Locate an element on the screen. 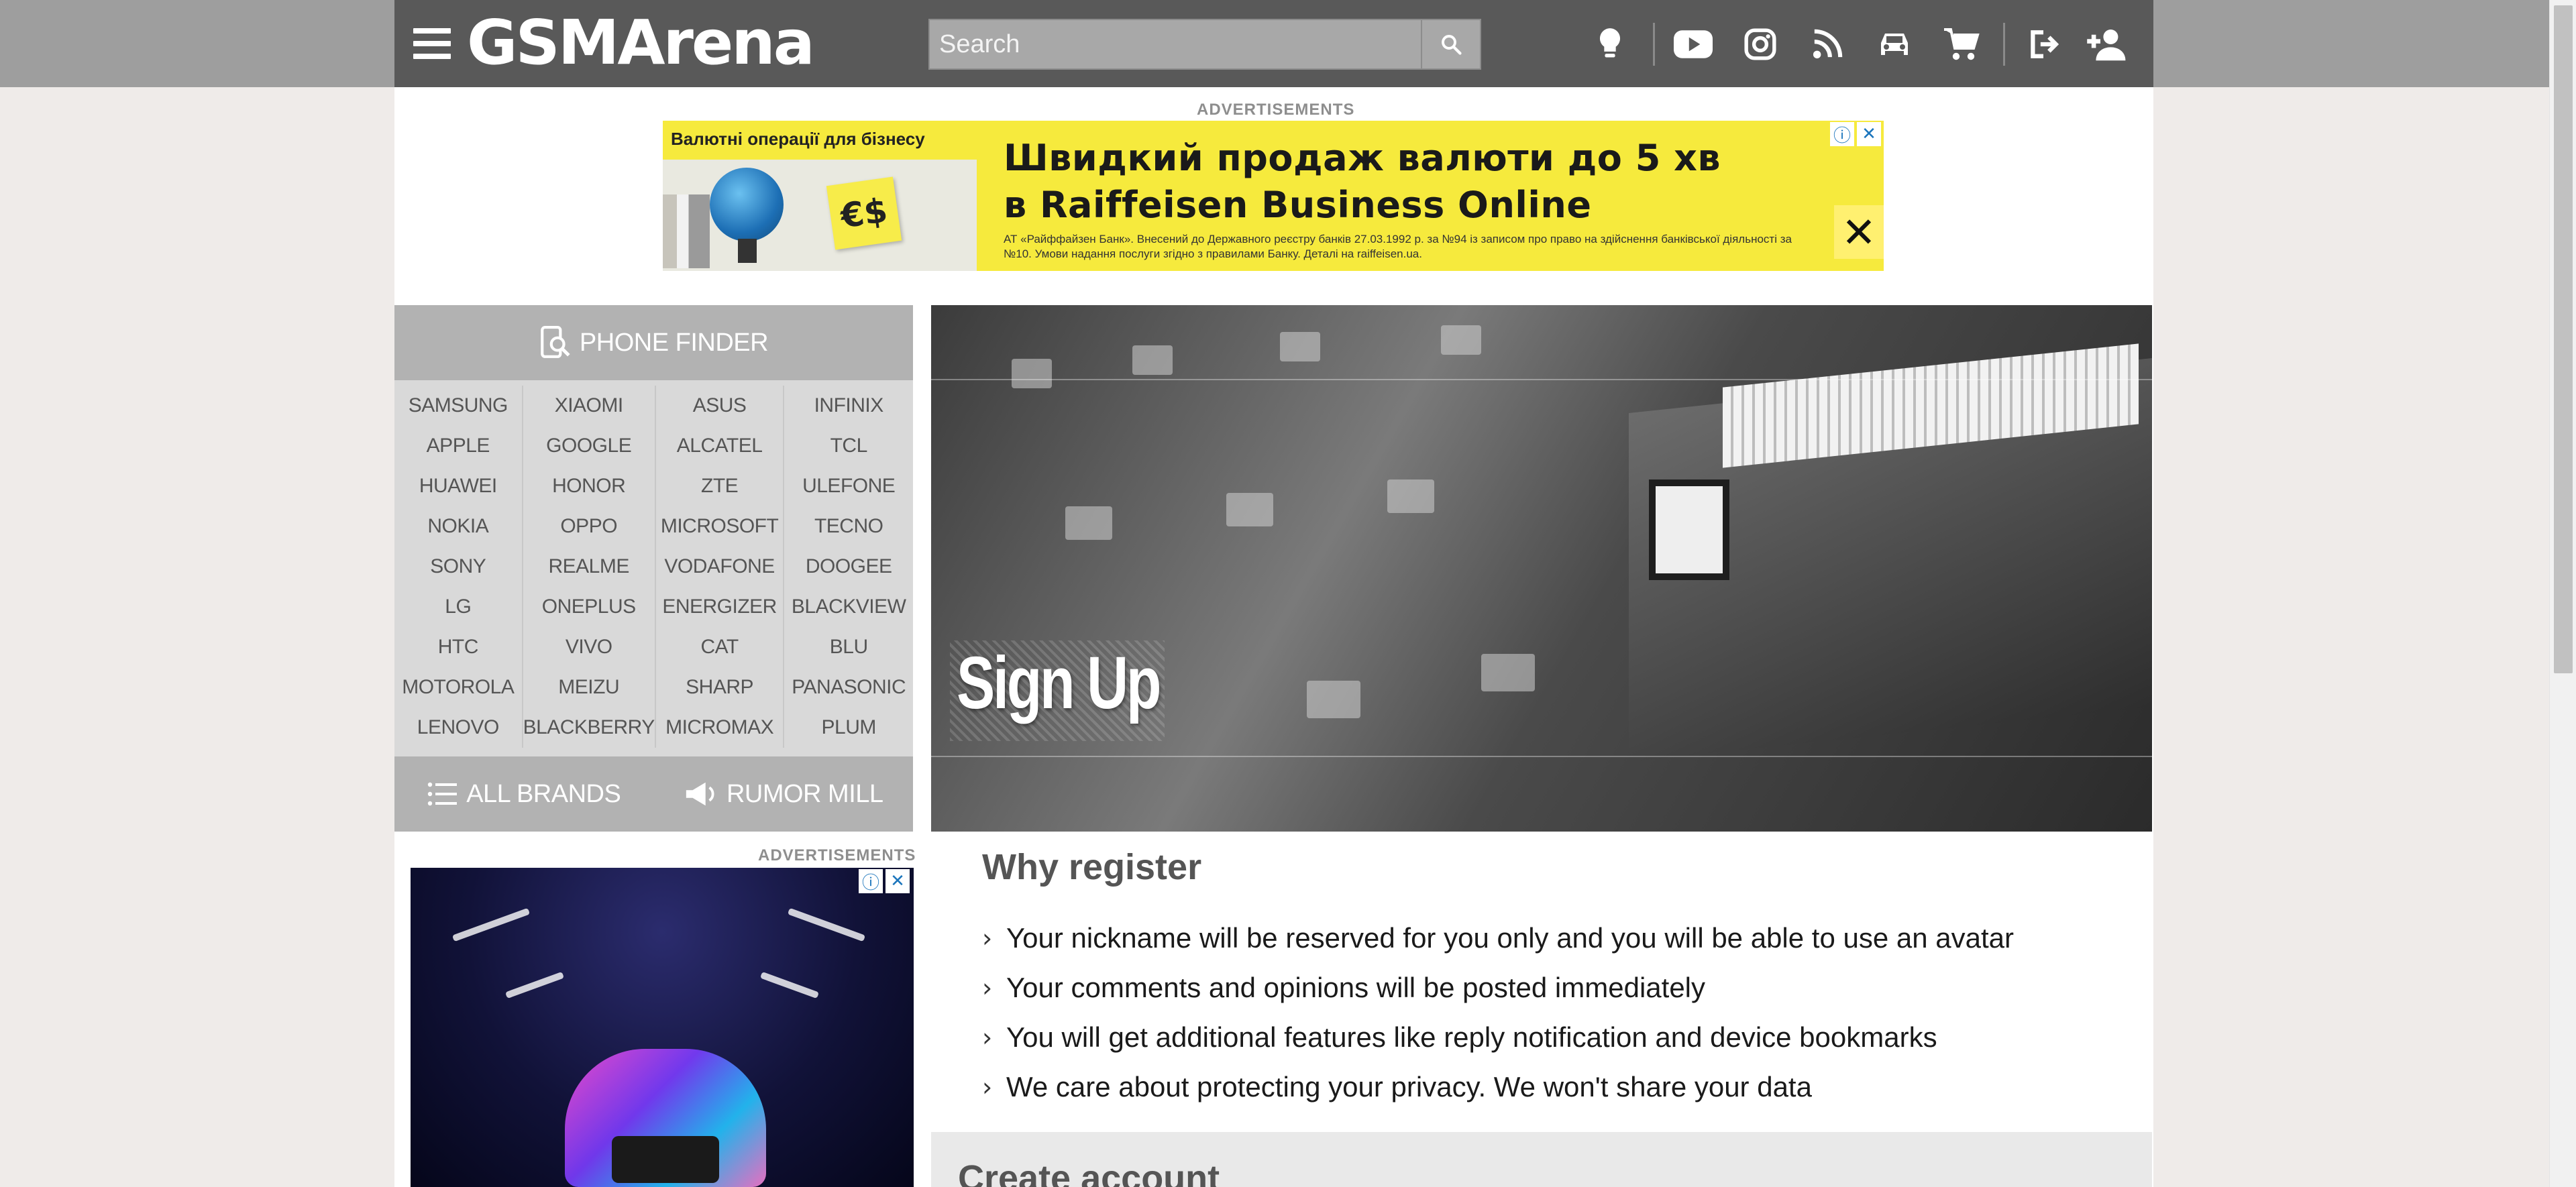 The height and width of the screenshot is (1187, 2576). rss-icon is located at coordinates (1827, 44).